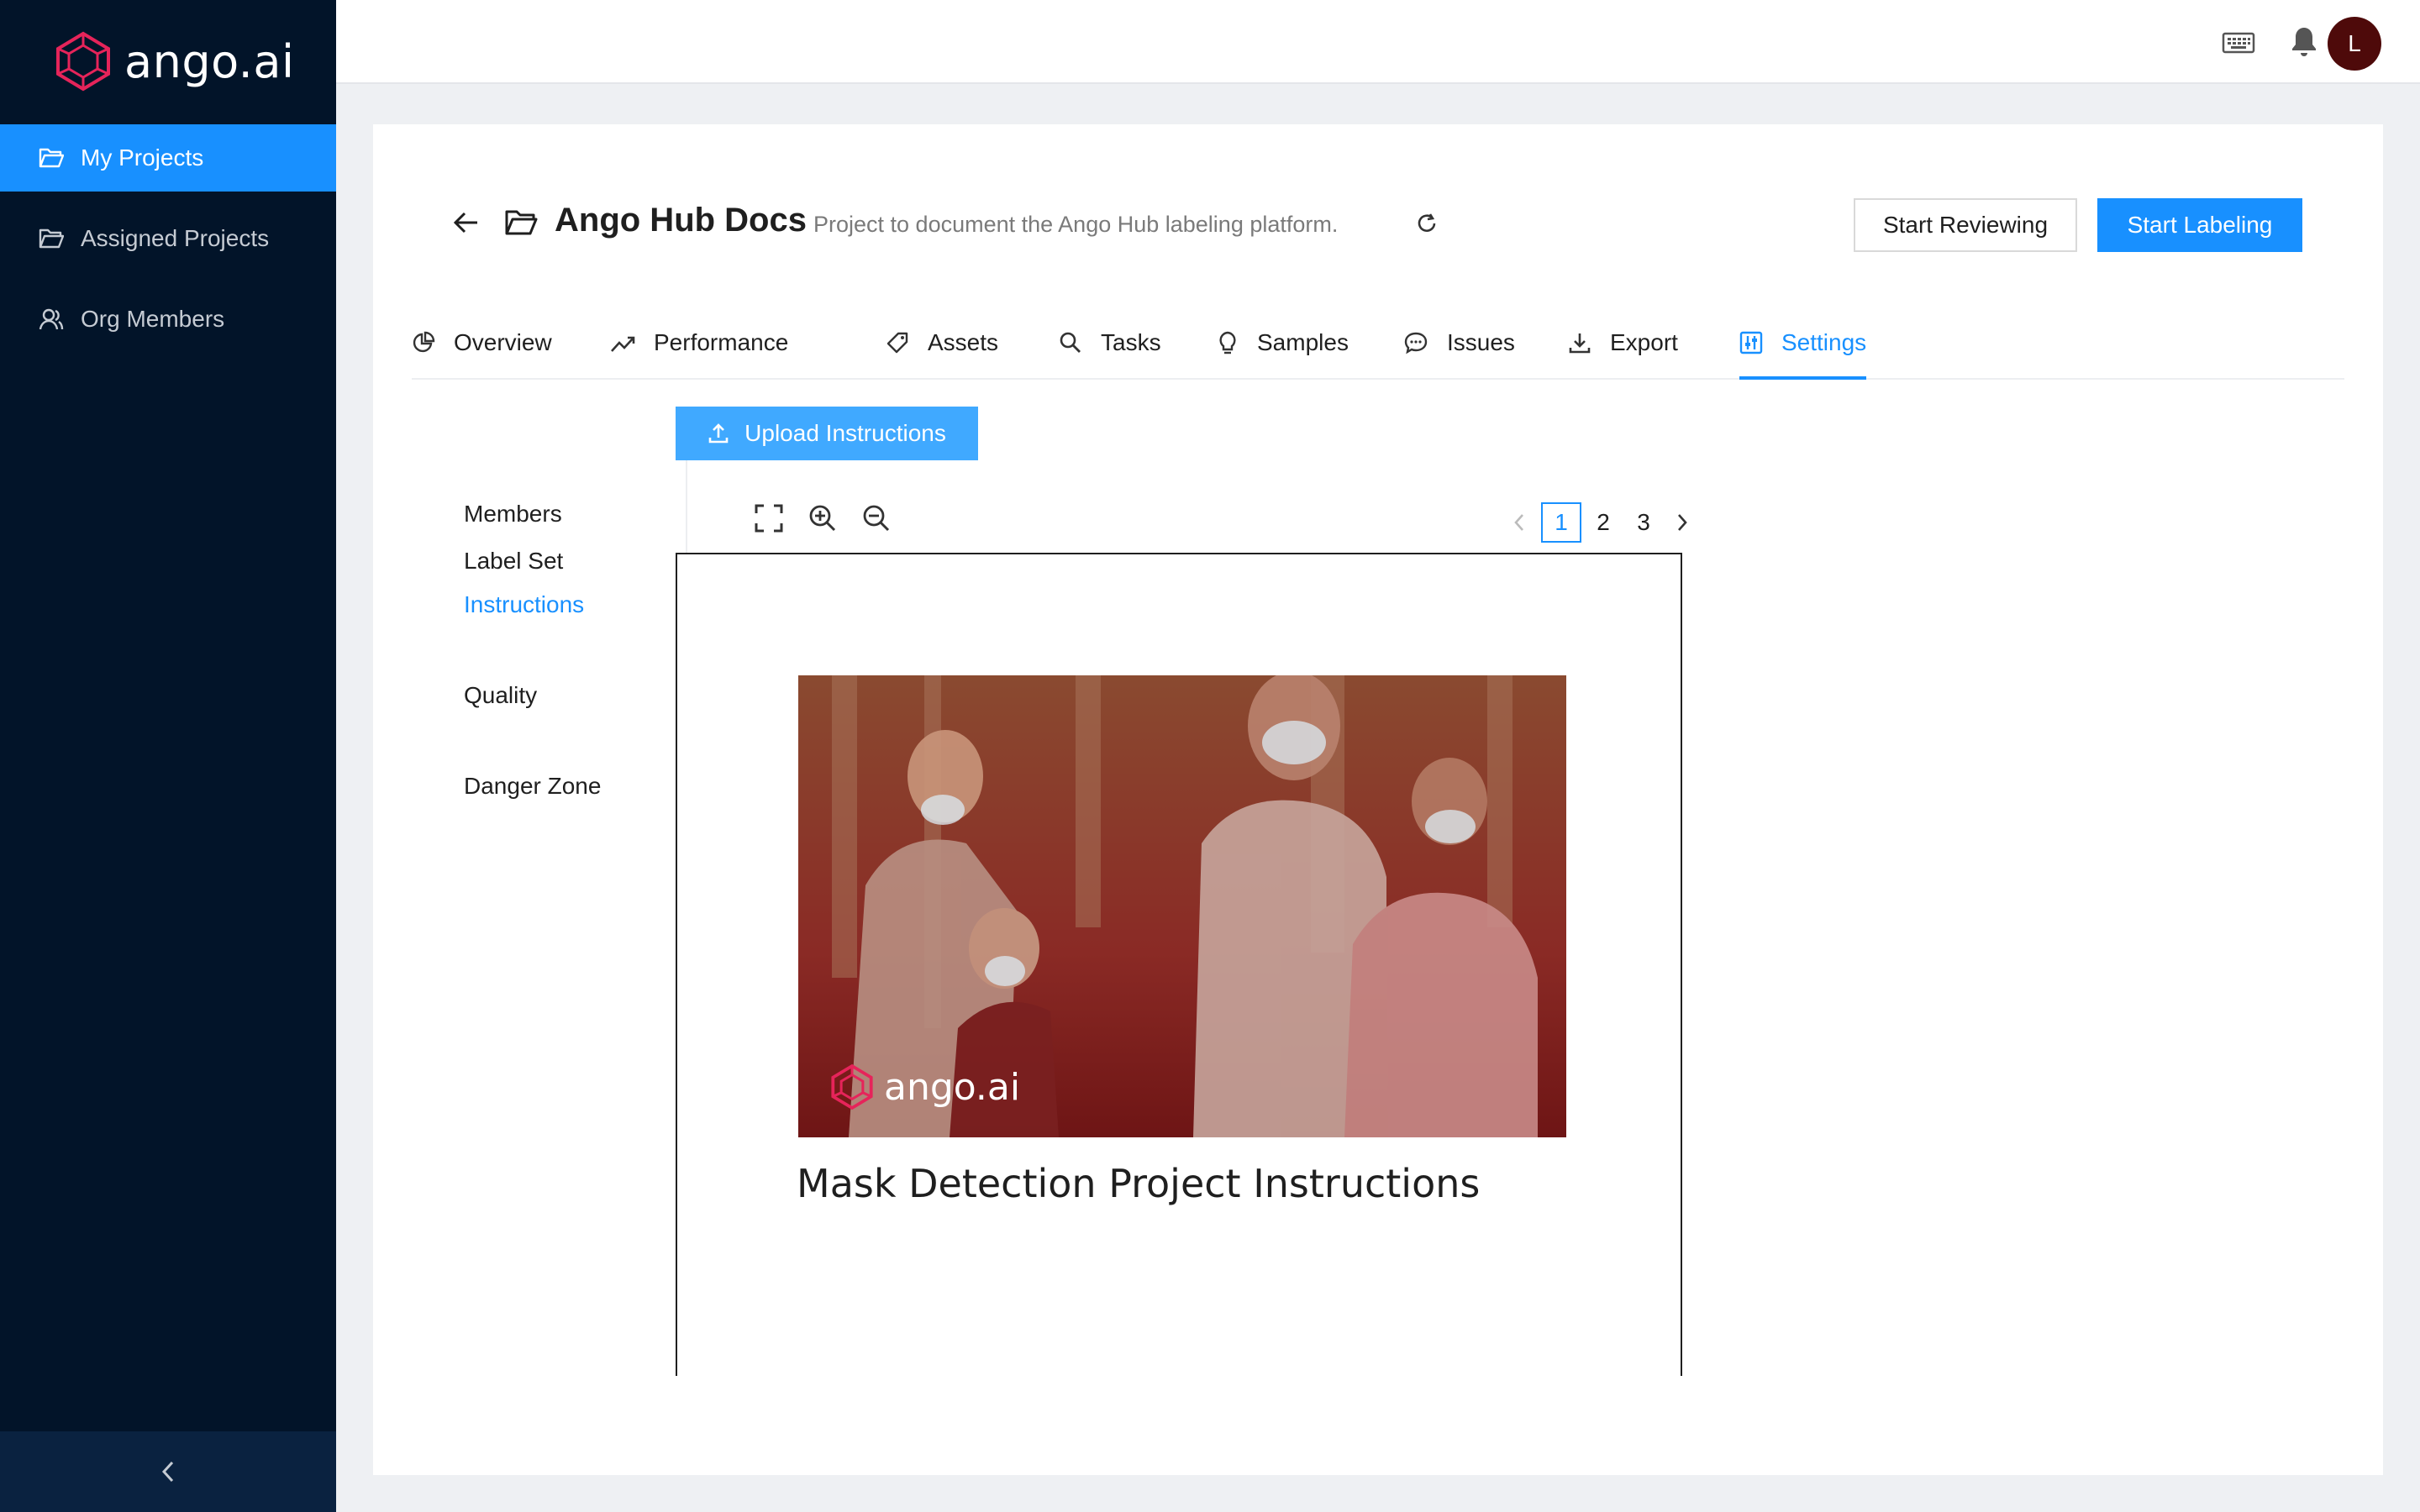  Describe the element at coordinates (681, 220) in the screenshot. I see `page-title: Ango Hub Docs` at that location.